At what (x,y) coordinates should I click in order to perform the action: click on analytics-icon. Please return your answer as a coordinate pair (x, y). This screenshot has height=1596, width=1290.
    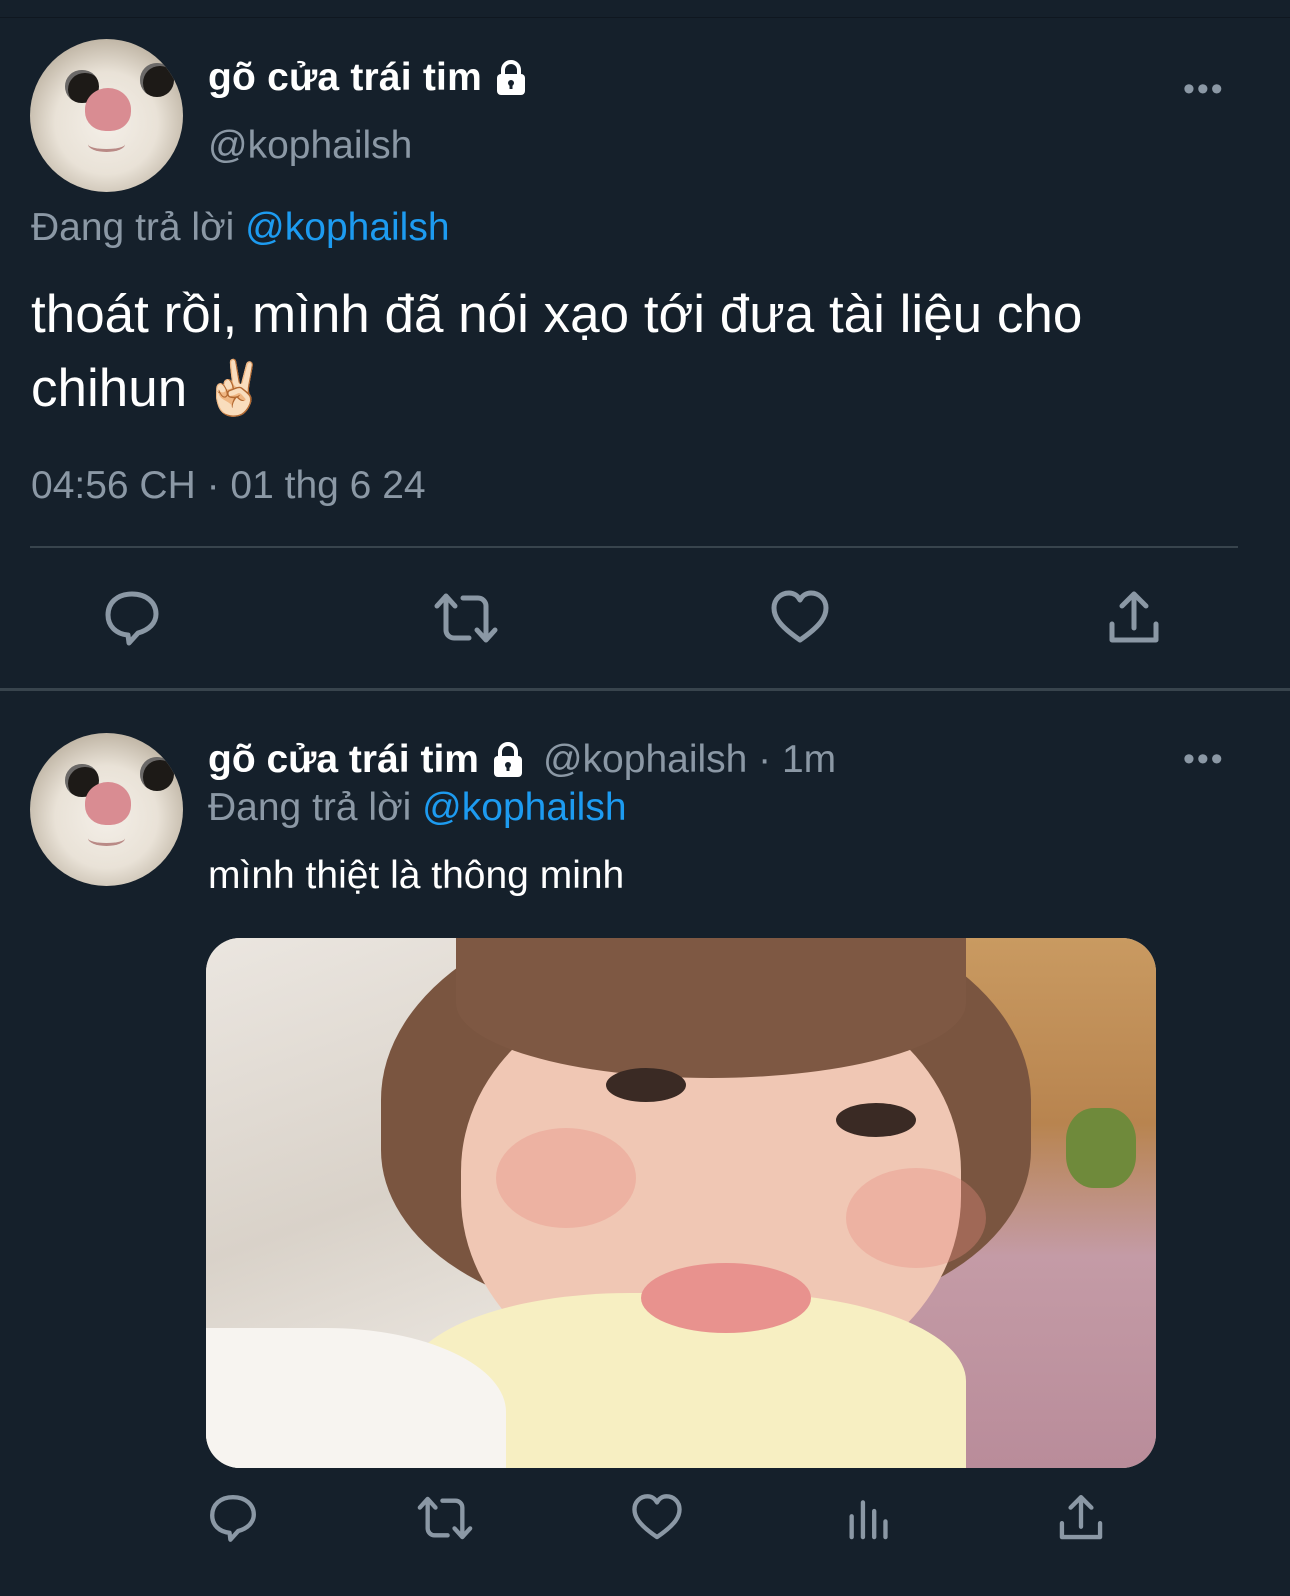
    Looking at the image, I should click on (869, 1518).